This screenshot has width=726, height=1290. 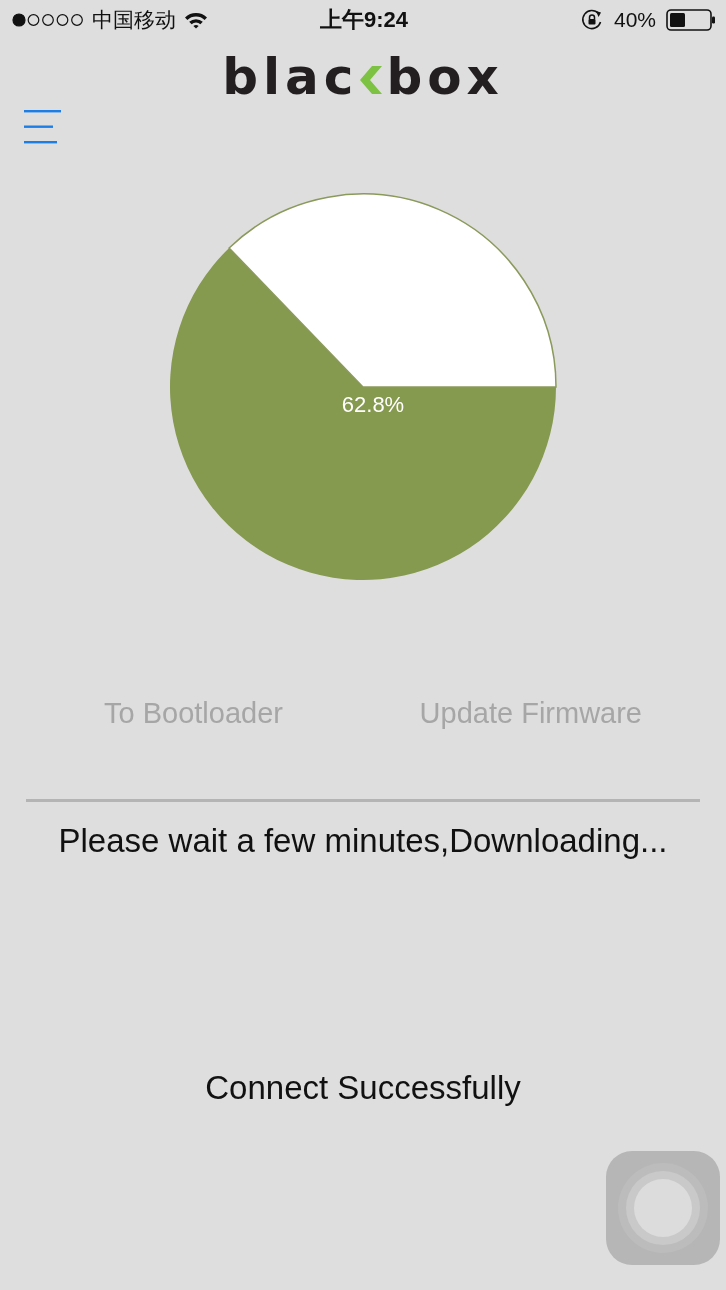 What do you see at coordinates (363, 20) in the screenshot?
I see `status-time: 上午9:24` at bounding box center [363, 20].